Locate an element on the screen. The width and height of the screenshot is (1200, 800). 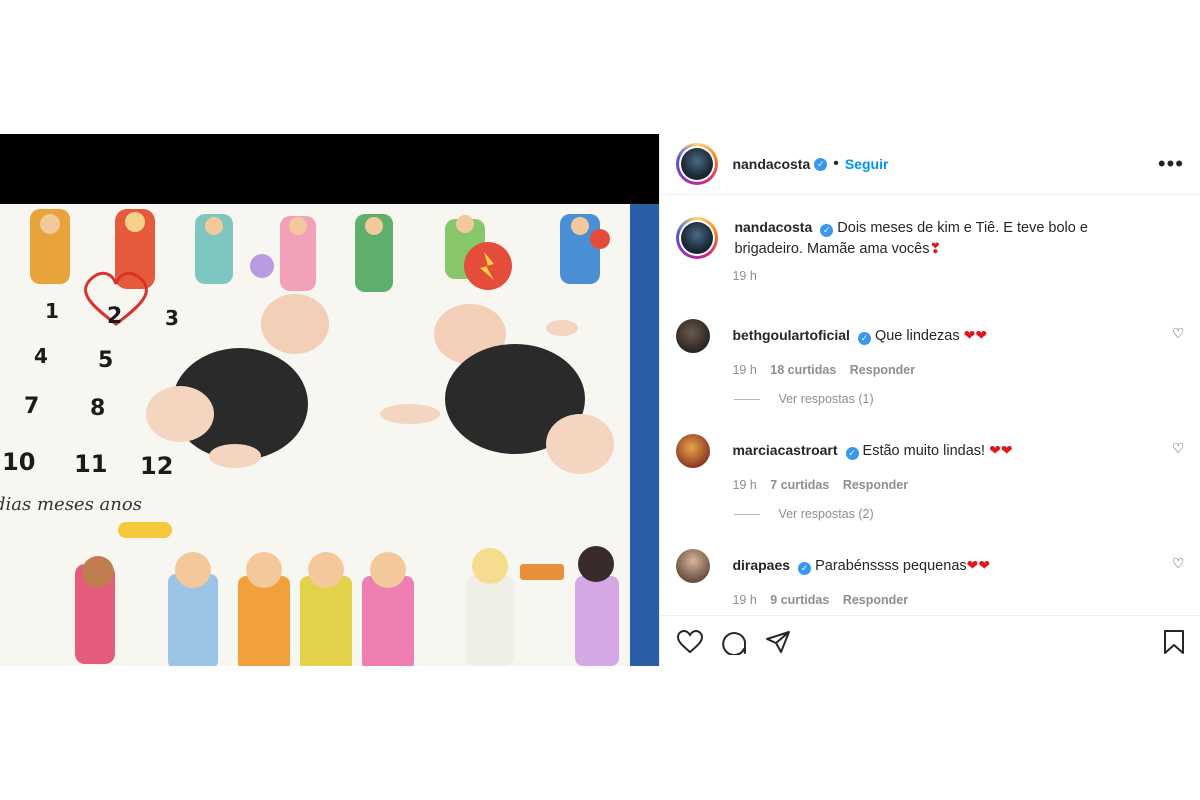
photo-number: 5 is located at coordinates (106, 360).